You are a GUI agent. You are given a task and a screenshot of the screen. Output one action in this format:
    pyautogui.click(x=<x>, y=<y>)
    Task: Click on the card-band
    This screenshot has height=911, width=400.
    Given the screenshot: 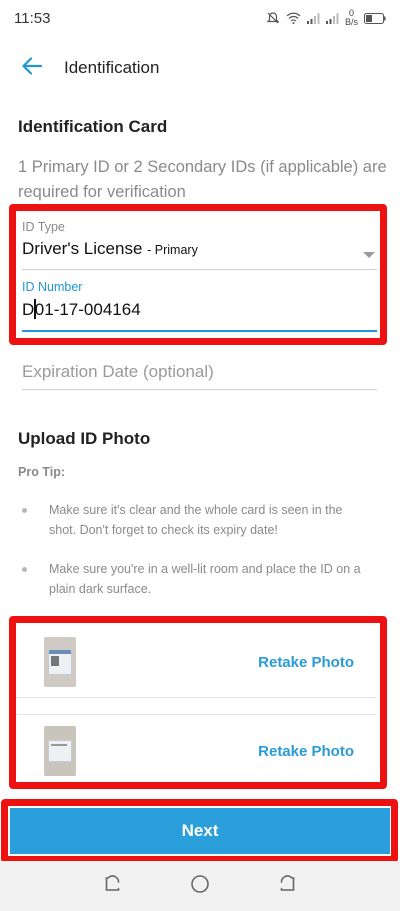 What is the action you would take?
    pyautogui.click(x=60, y=652)
    